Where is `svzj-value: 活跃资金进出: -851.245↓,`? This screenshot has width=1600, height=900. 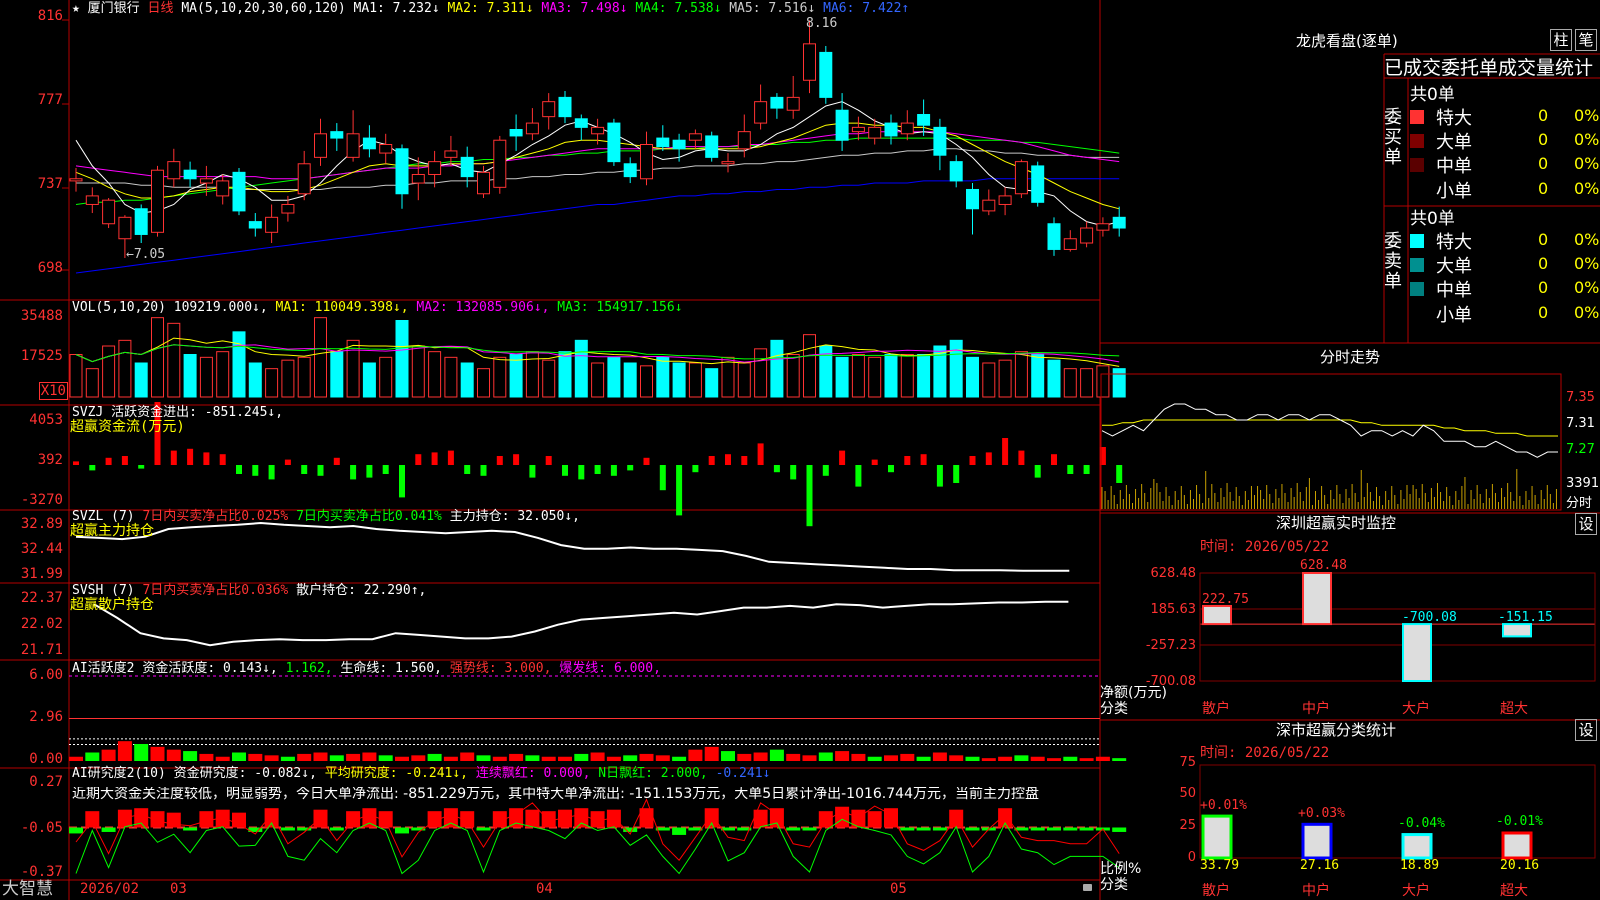
svzj-value: 活跃资金进出: -851.245↓, is located at coordinates (197, 412).